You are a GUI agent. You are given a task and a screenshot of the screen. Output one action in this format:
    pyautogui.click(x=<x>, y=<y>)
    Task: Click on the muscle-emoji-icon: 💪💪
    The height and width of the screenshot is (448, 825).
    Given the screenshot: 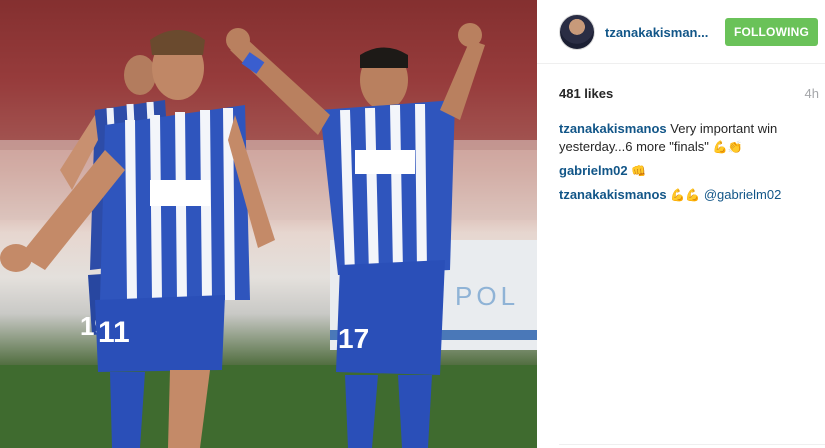 What is the action you would take?
    pyautogui.click(x=685, y=195)
    